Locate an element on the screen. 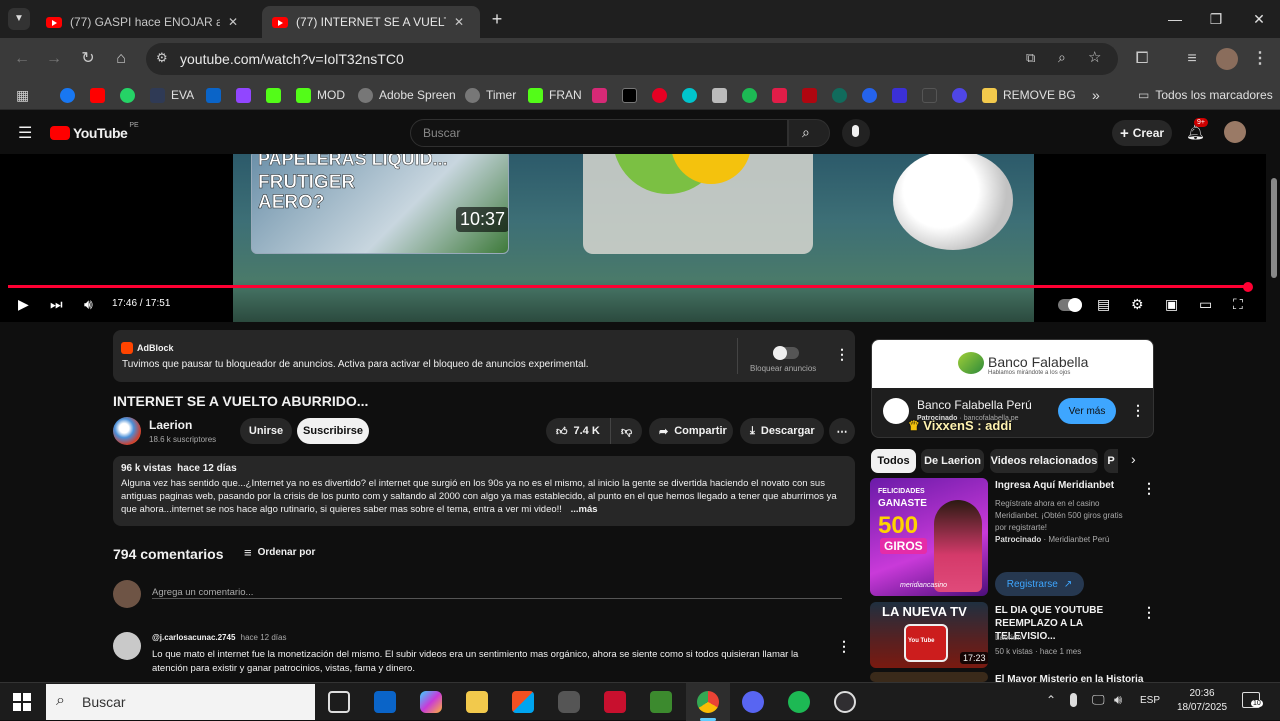  apps-icon: ▦ is located at coordinates (22, 95).